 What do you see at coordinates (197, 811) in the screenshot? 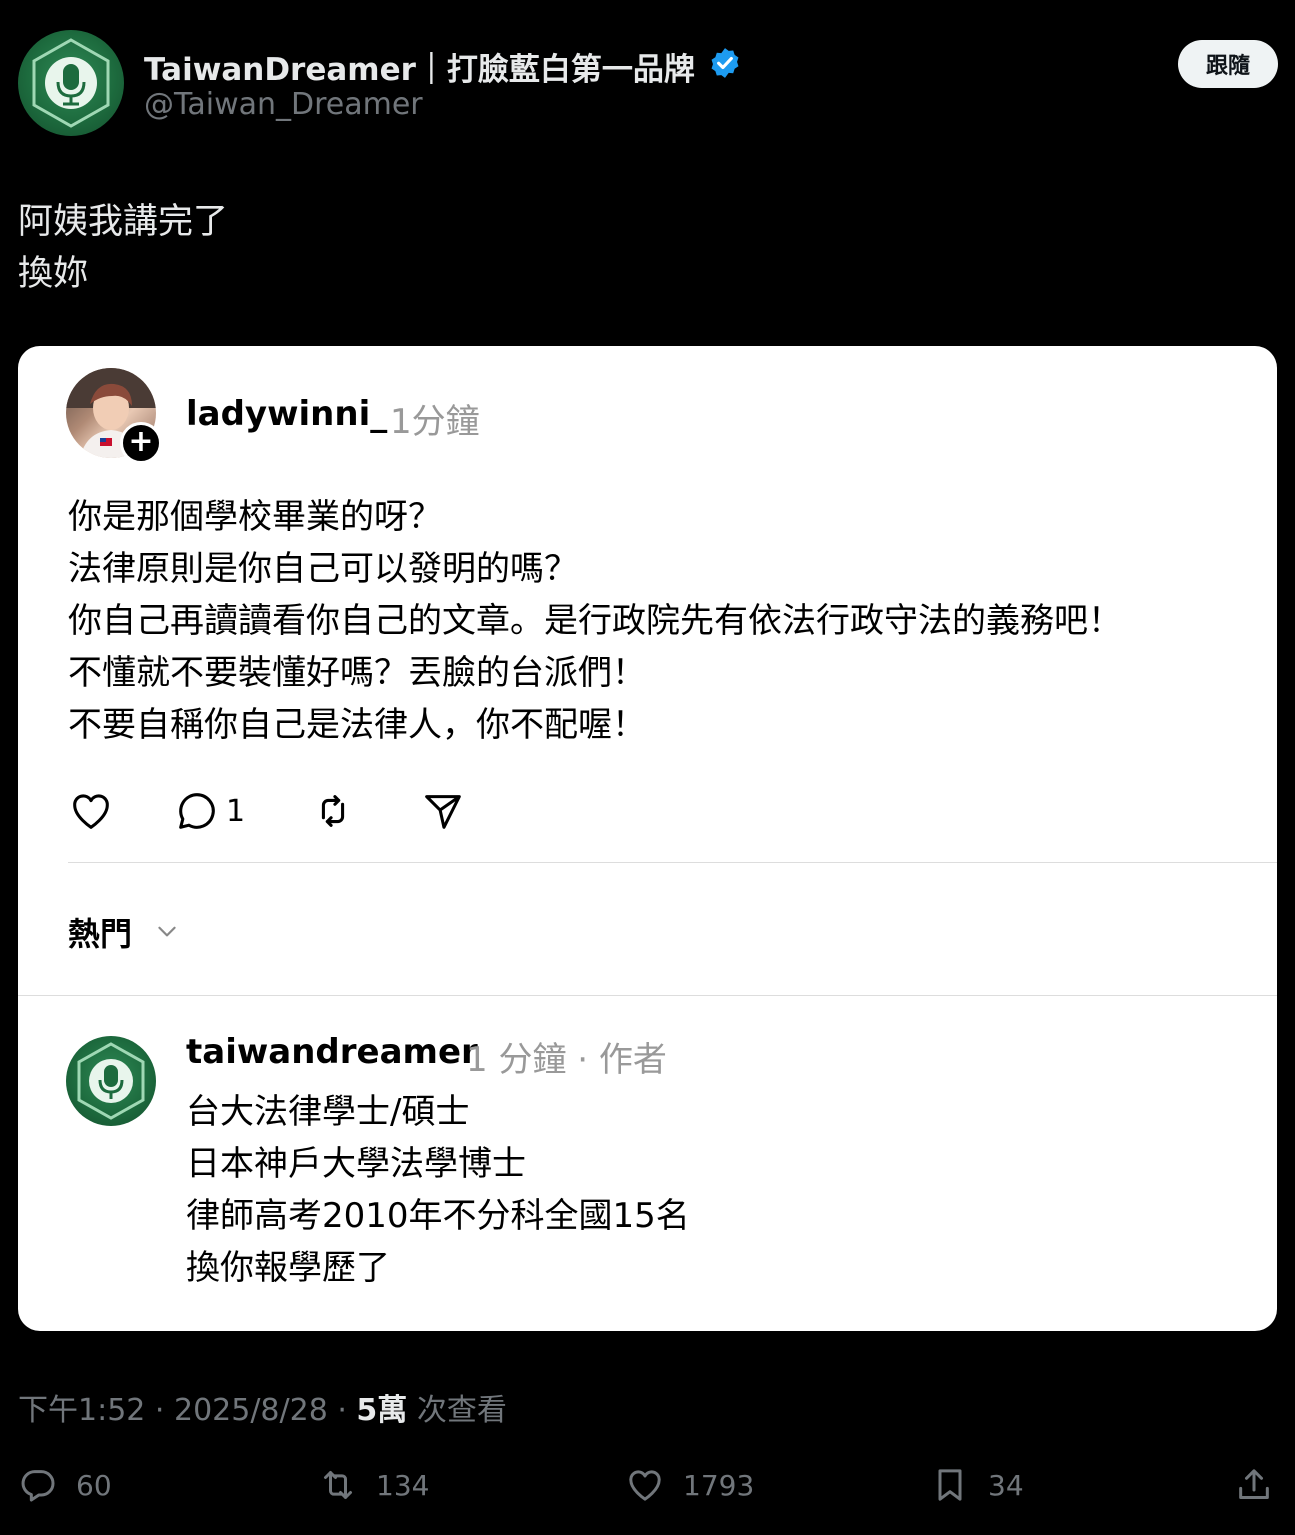
I see `comment-bubble-icon` at bounding box center [197, 811].